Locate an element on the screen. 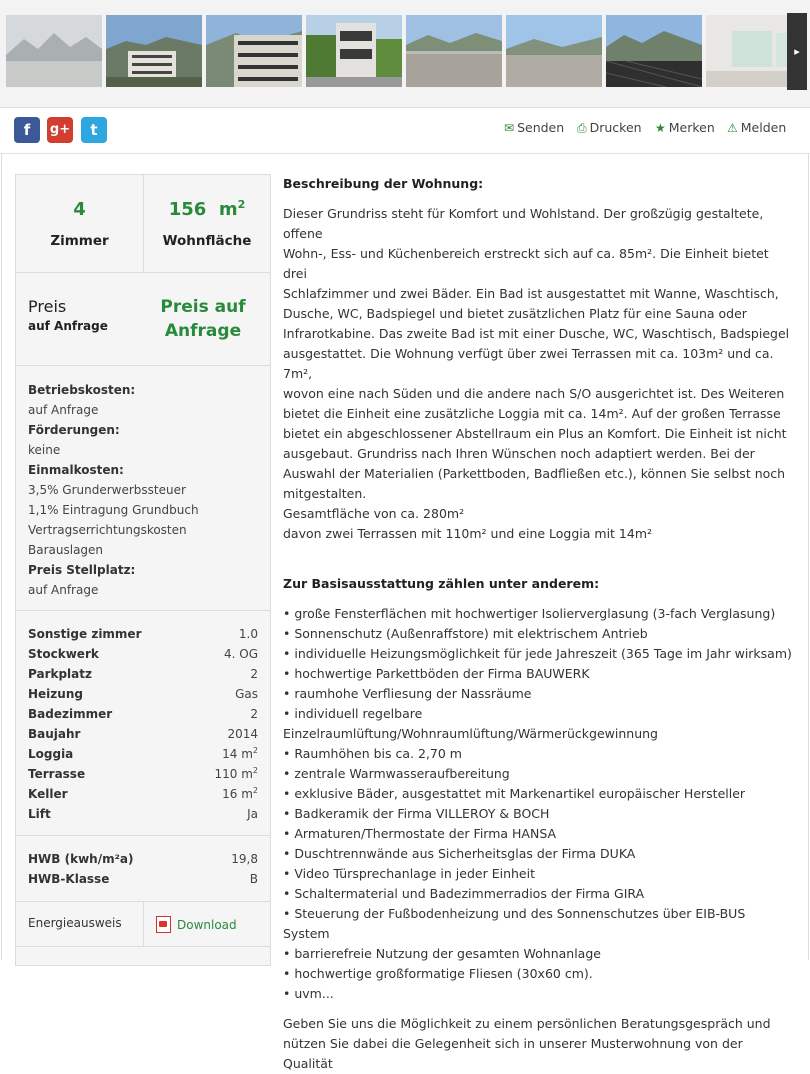 The width and height of the screenshot is (810, 1074). cost-key: Betriebskosten: is located at coordinates (82, 390).